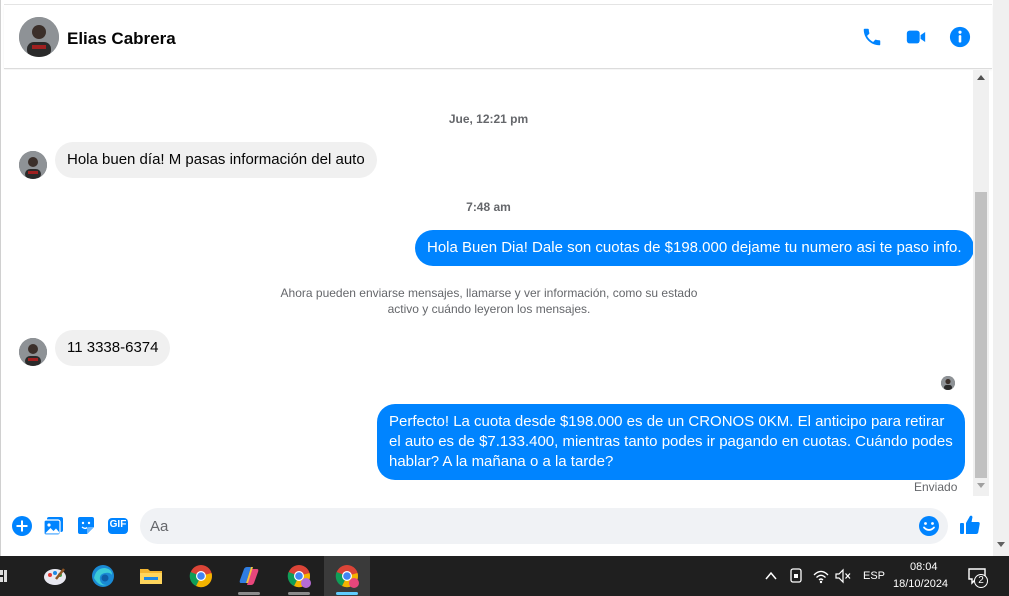 The image size is (1009, 596). I want to click on photo-gallery-icon, so click(53, 526).